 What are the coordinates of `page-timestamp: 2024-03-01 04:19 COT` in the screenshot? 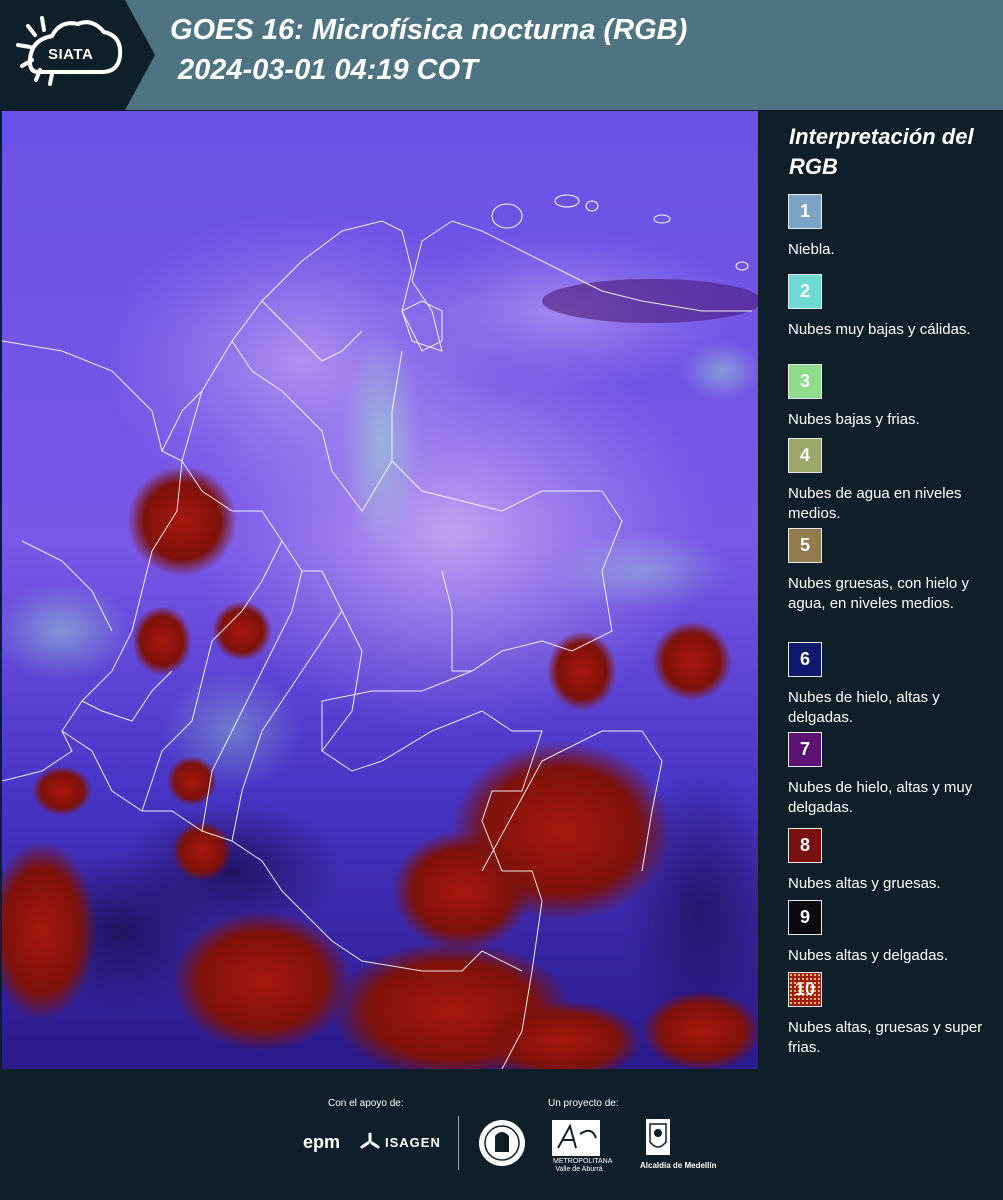 It's located at (328, 70).